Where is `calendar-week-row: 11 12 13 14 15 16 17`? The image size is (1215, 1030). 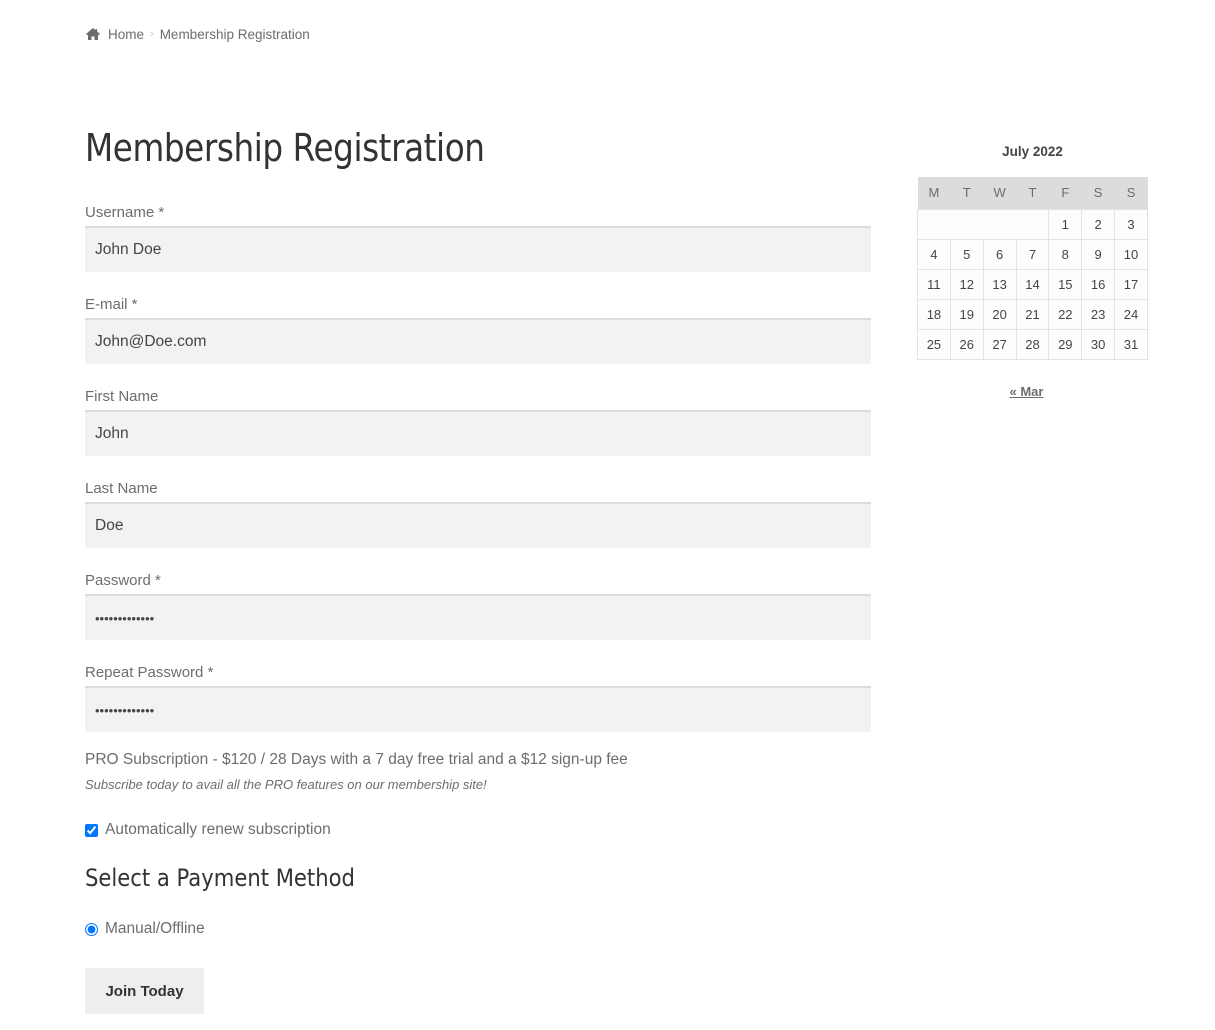 calendar-week-row: 11 12 13 14 15 16 17 is located at coordinates (1032, 284).